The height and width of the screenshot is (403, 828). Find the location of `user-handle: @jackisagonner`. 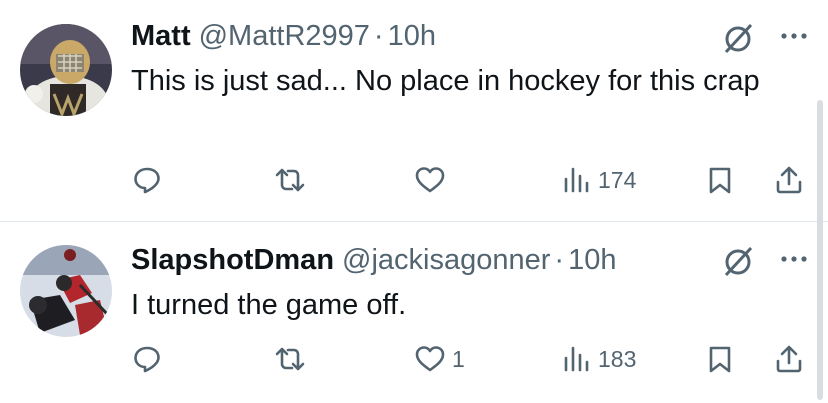

user-handle: @jackisagonner is located at coordinates (446, 260).